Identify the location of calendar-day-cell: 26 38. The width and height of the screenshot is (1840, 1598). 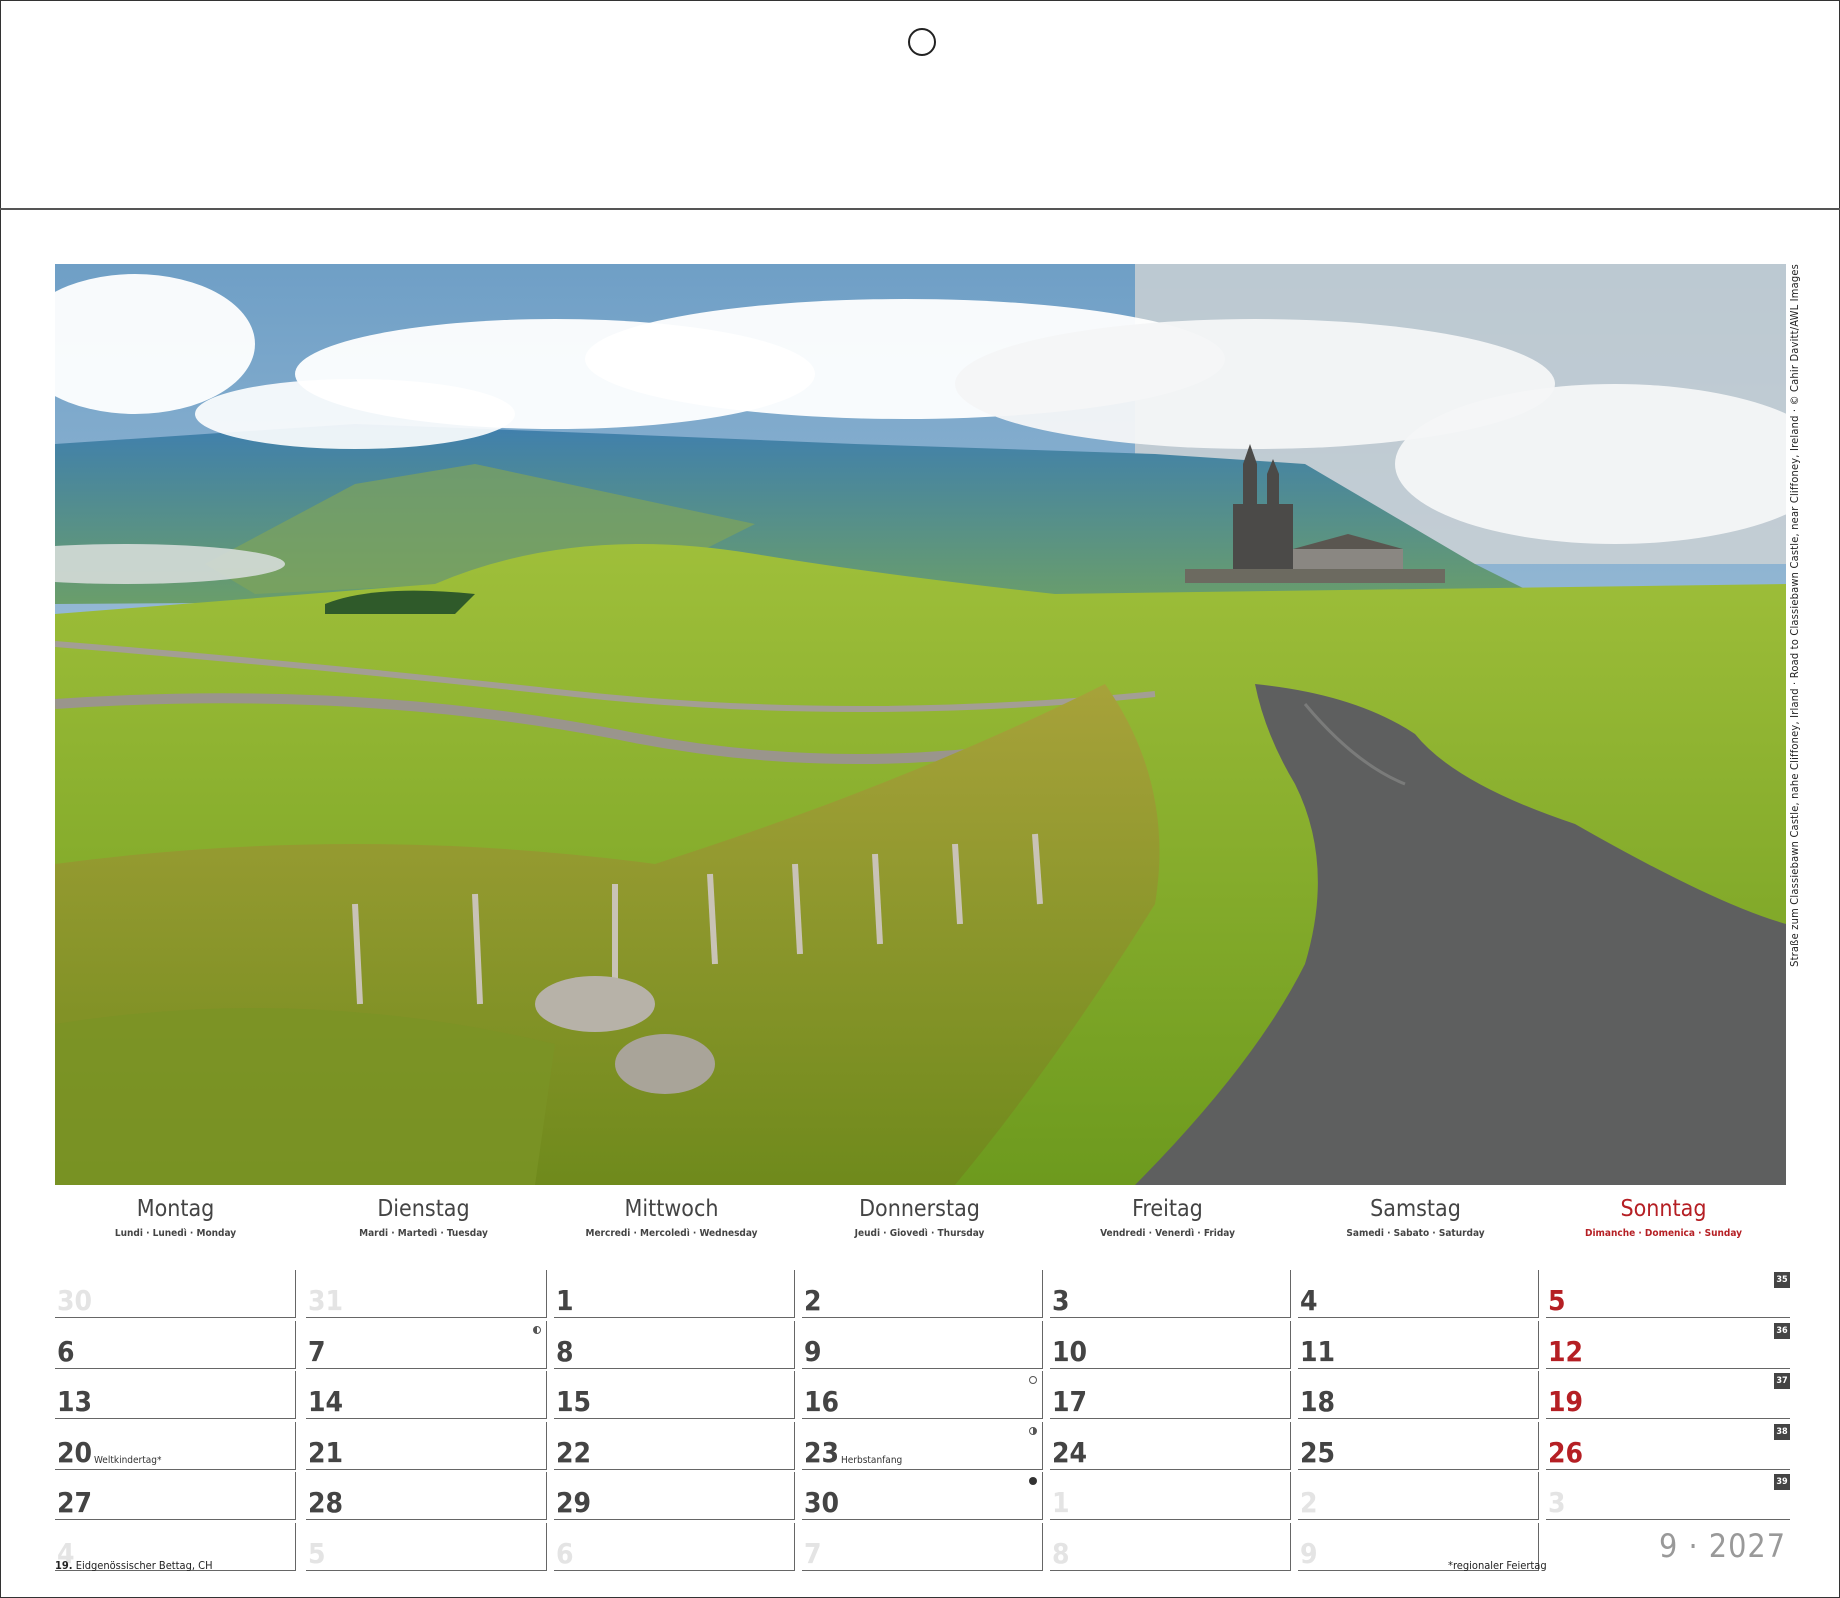
(1668, 1446).